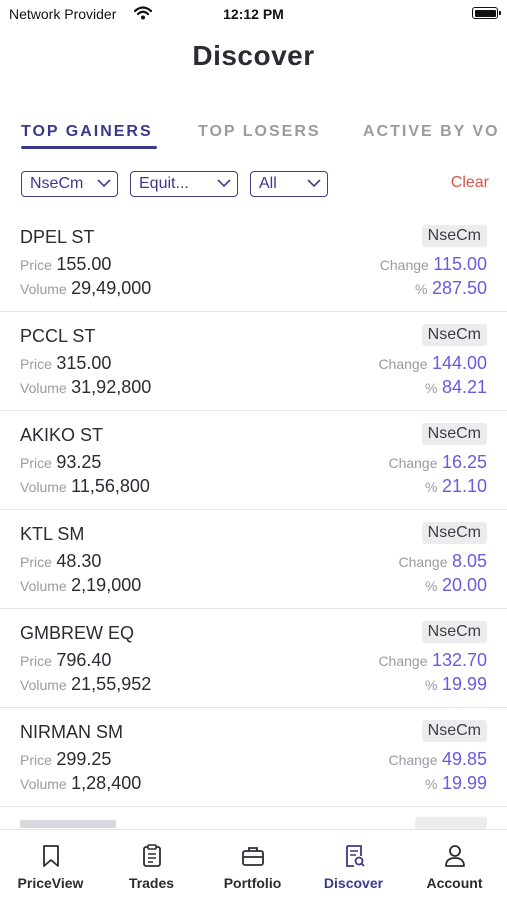 The height and width of the screenshot is (901, 507). Describe the element at coordinates (268, 183) in the screenshot. I see `group-filter-value: All` at that location.